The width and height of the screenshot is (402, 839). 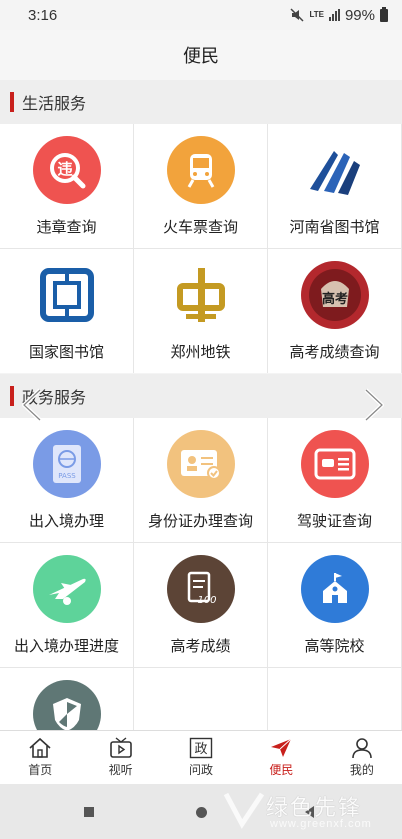 I want to click on section-header-life: 生活服务, so click(x=201, y=102).